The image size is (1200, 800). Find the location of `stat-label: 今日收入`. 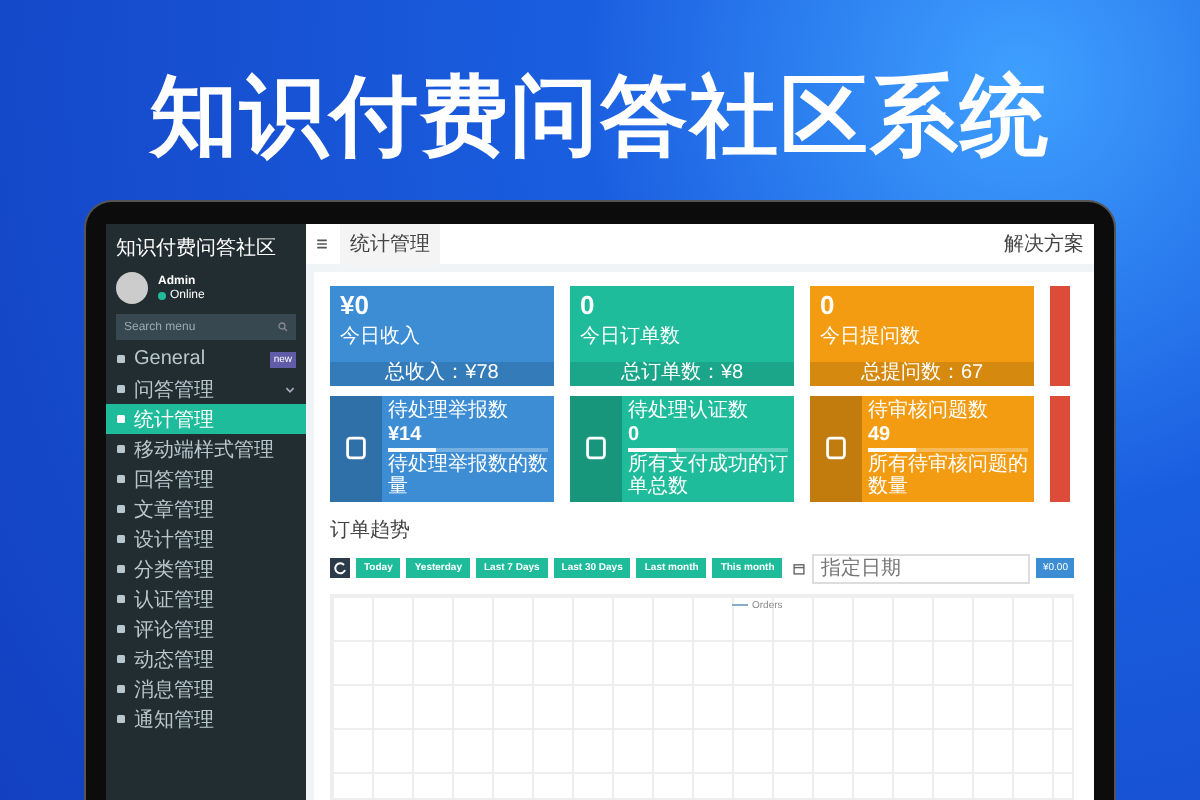

stat-label: 今日收入 is located at coordinates (381, 336).